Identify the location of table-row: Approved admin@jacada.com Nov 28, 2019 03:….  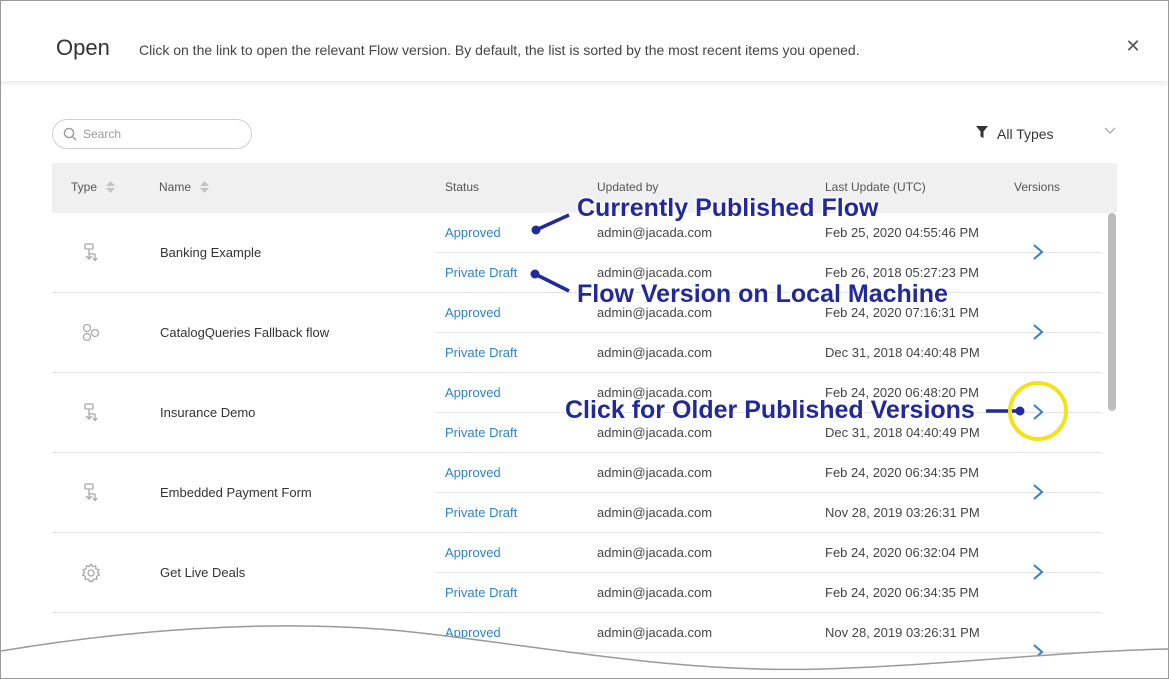
(576, 645).